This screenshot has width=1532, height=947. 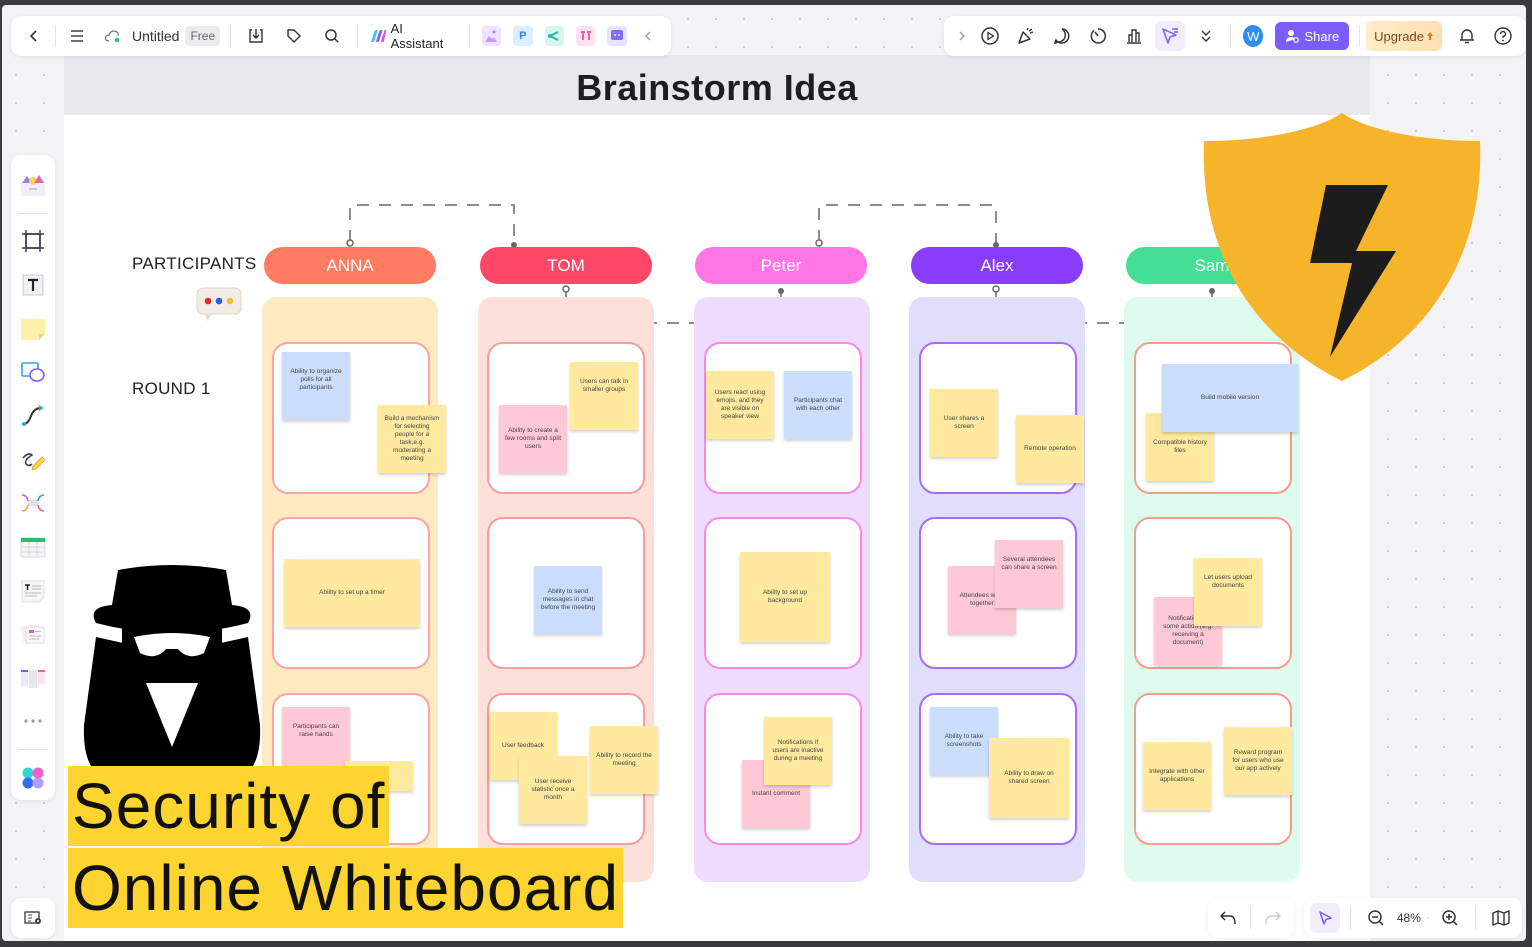 I want to click on zoom-in-button, so click(x=1450, y=918).